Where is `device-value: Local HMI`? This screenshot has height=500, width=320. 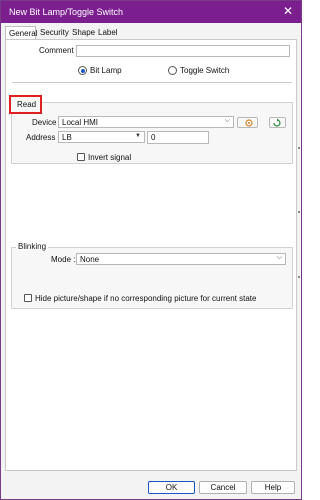
device-value: Local HMI is located at coordinates (80, 122).